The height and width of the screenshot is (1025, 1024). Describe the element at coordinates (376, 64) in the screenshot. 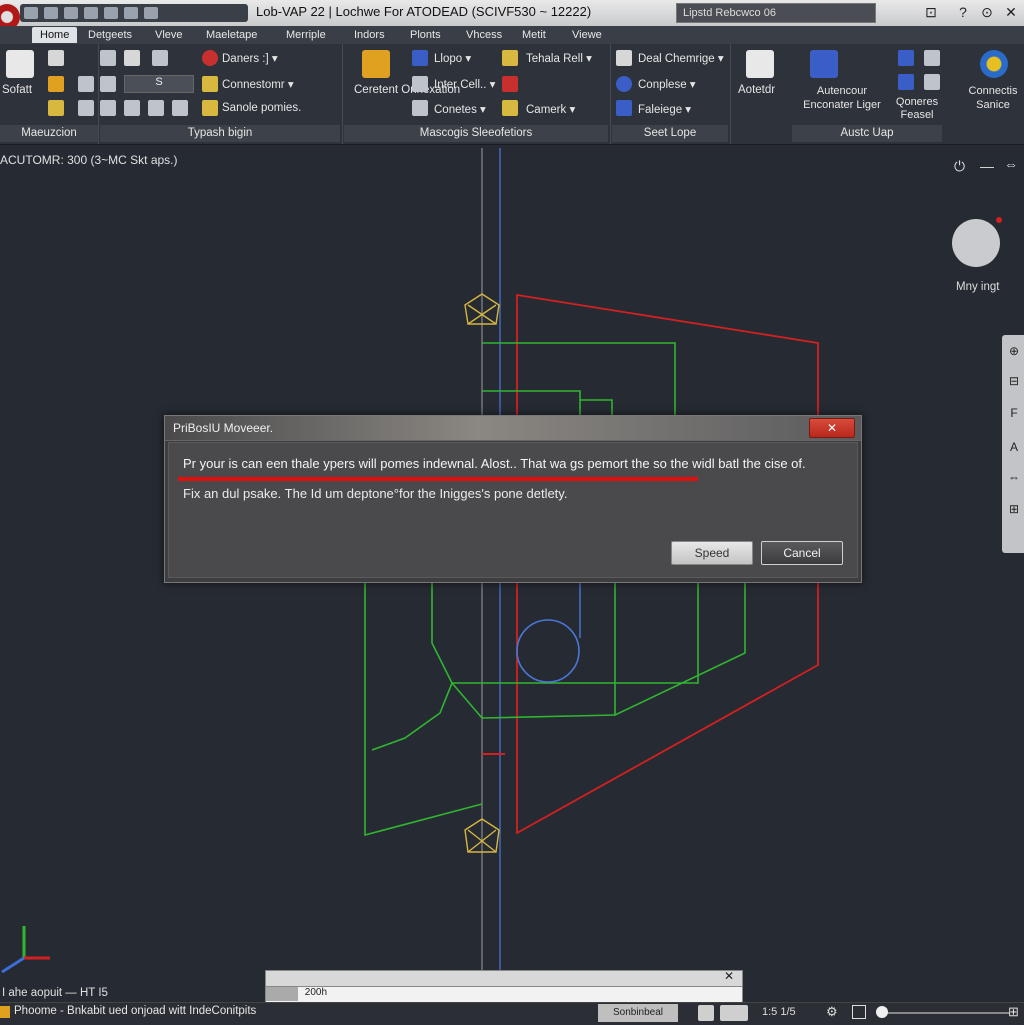

I see `layer-manager-icon` at that location.